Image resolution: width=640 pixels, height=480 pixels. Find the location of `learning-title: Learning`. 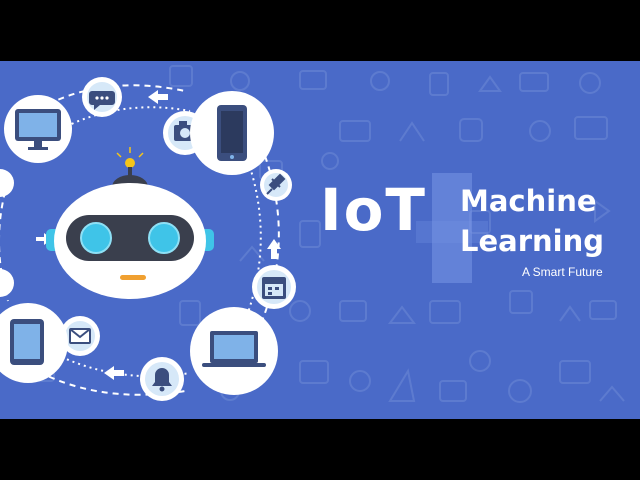

learning-title: Learning is located at coordinates (532, 241).